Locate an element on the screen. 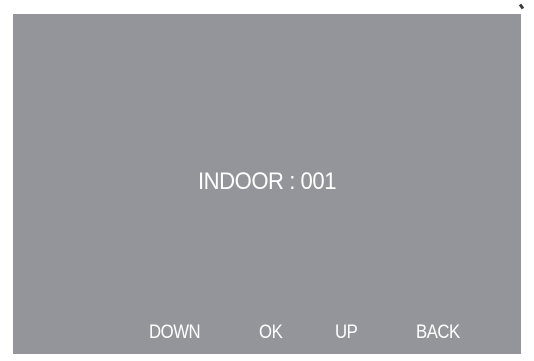  corner-mark is located at coordinates (521, 6).